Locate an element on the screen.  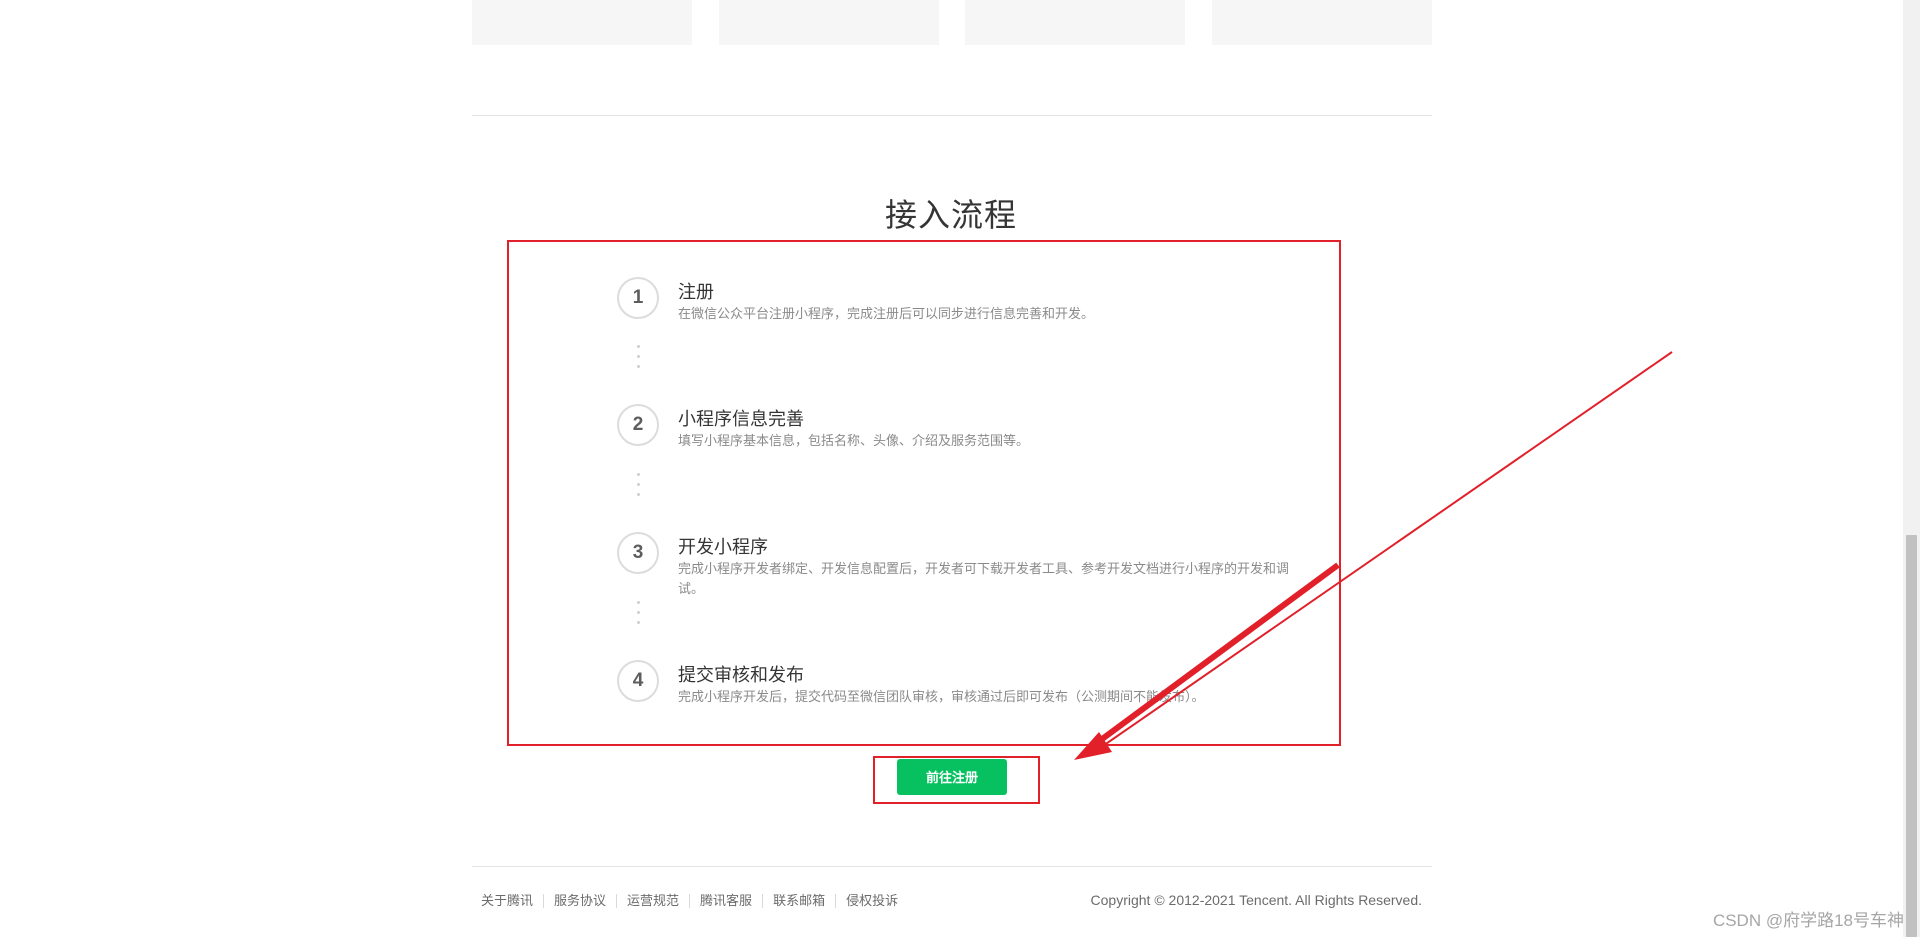
go-register-button: 前往注册 is located at coordinates (952, 777).